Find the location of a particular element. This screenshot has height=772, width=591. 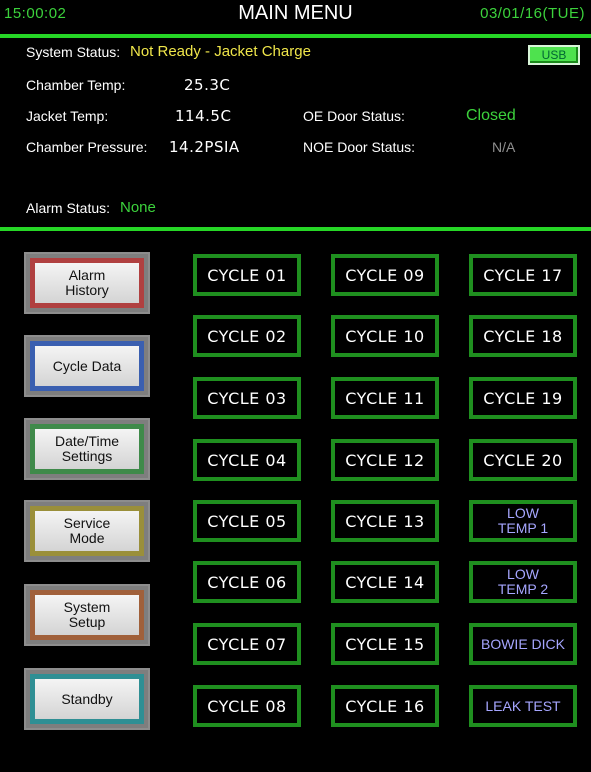

cycle-13-button: CYCLE 13 is located at coordinates (385, 521).